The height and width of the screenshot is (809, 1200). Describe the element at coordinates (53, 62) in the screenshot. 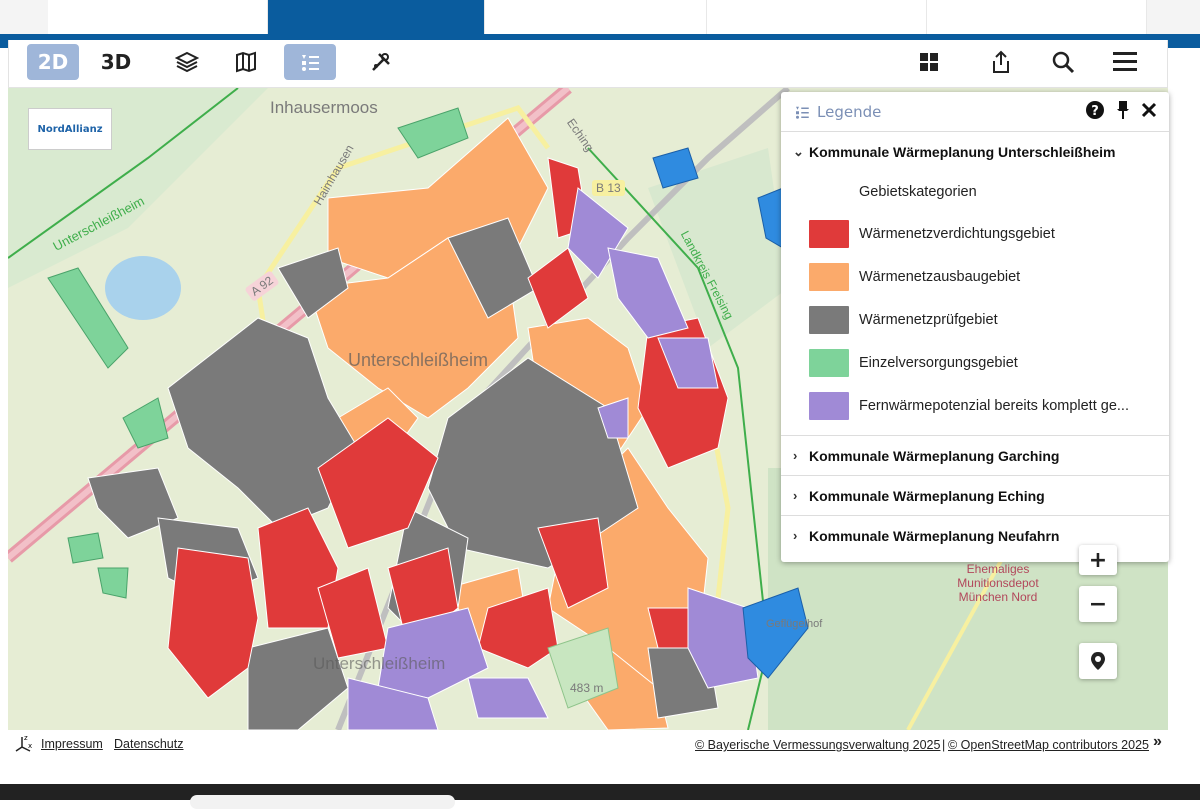

I see `2d-button: 2D` at that location.